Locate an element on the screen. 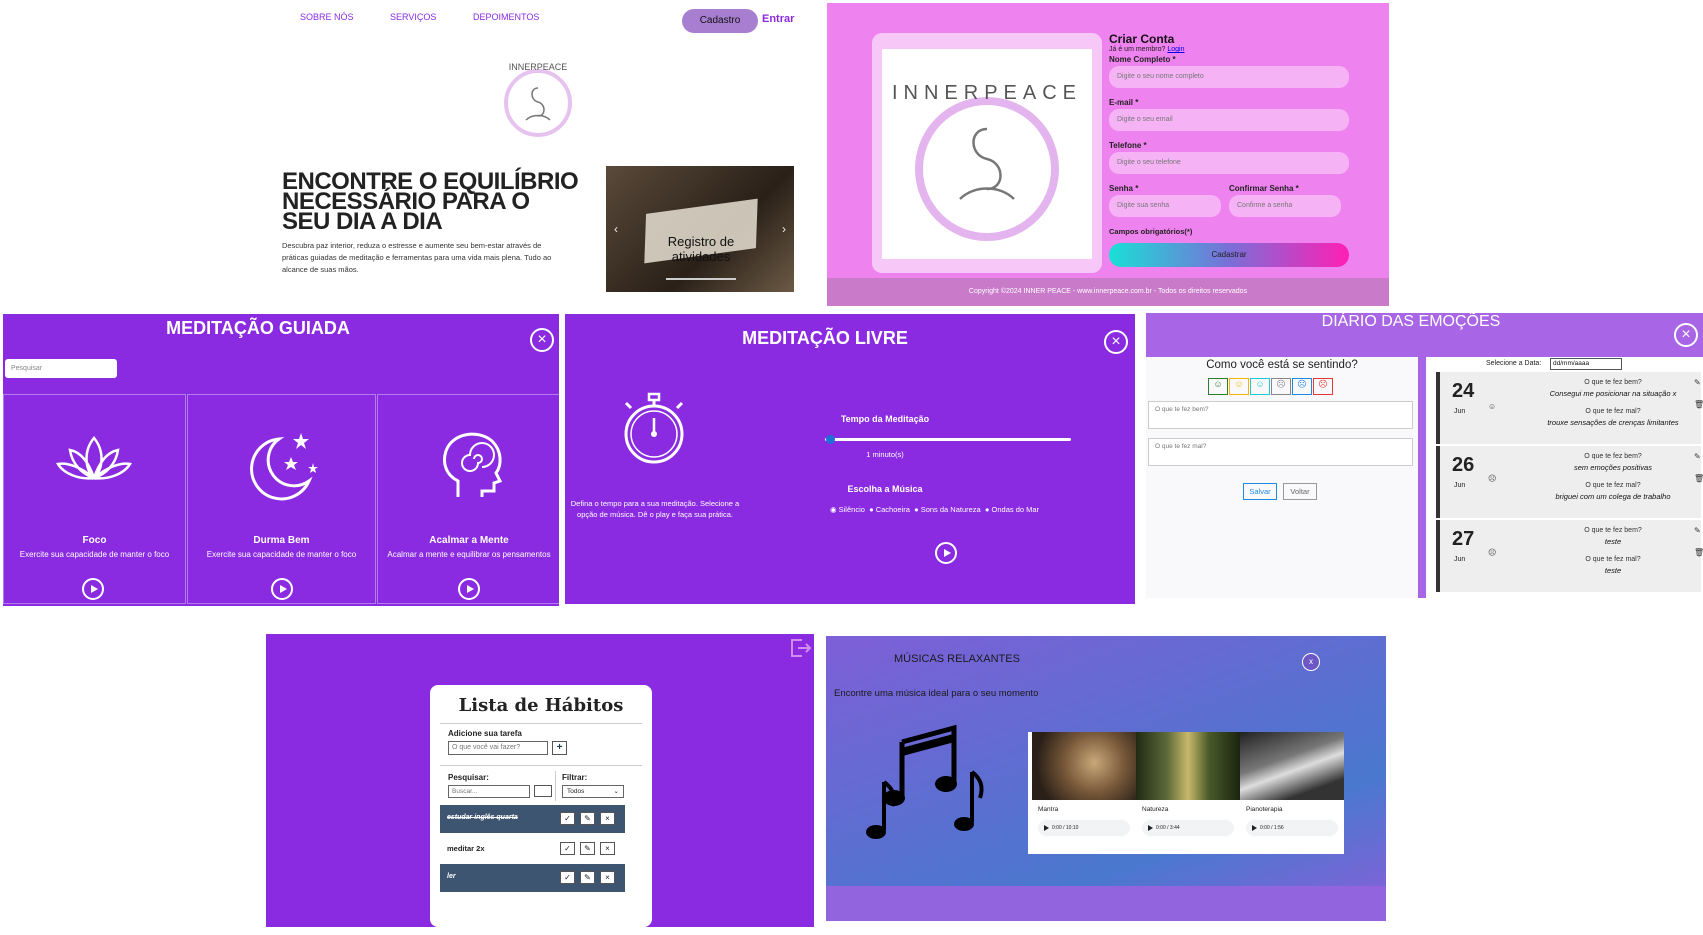 The width and height of the screenshot is (1703, 935). habit-item: meditar 2x ✓ ✎ × is located at coordinates (532, 849).